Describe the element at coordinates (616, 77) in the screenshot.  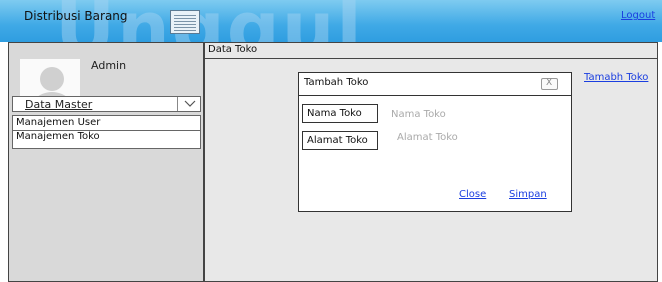
I see `add-store-link: Tamabh Toko` at that location.